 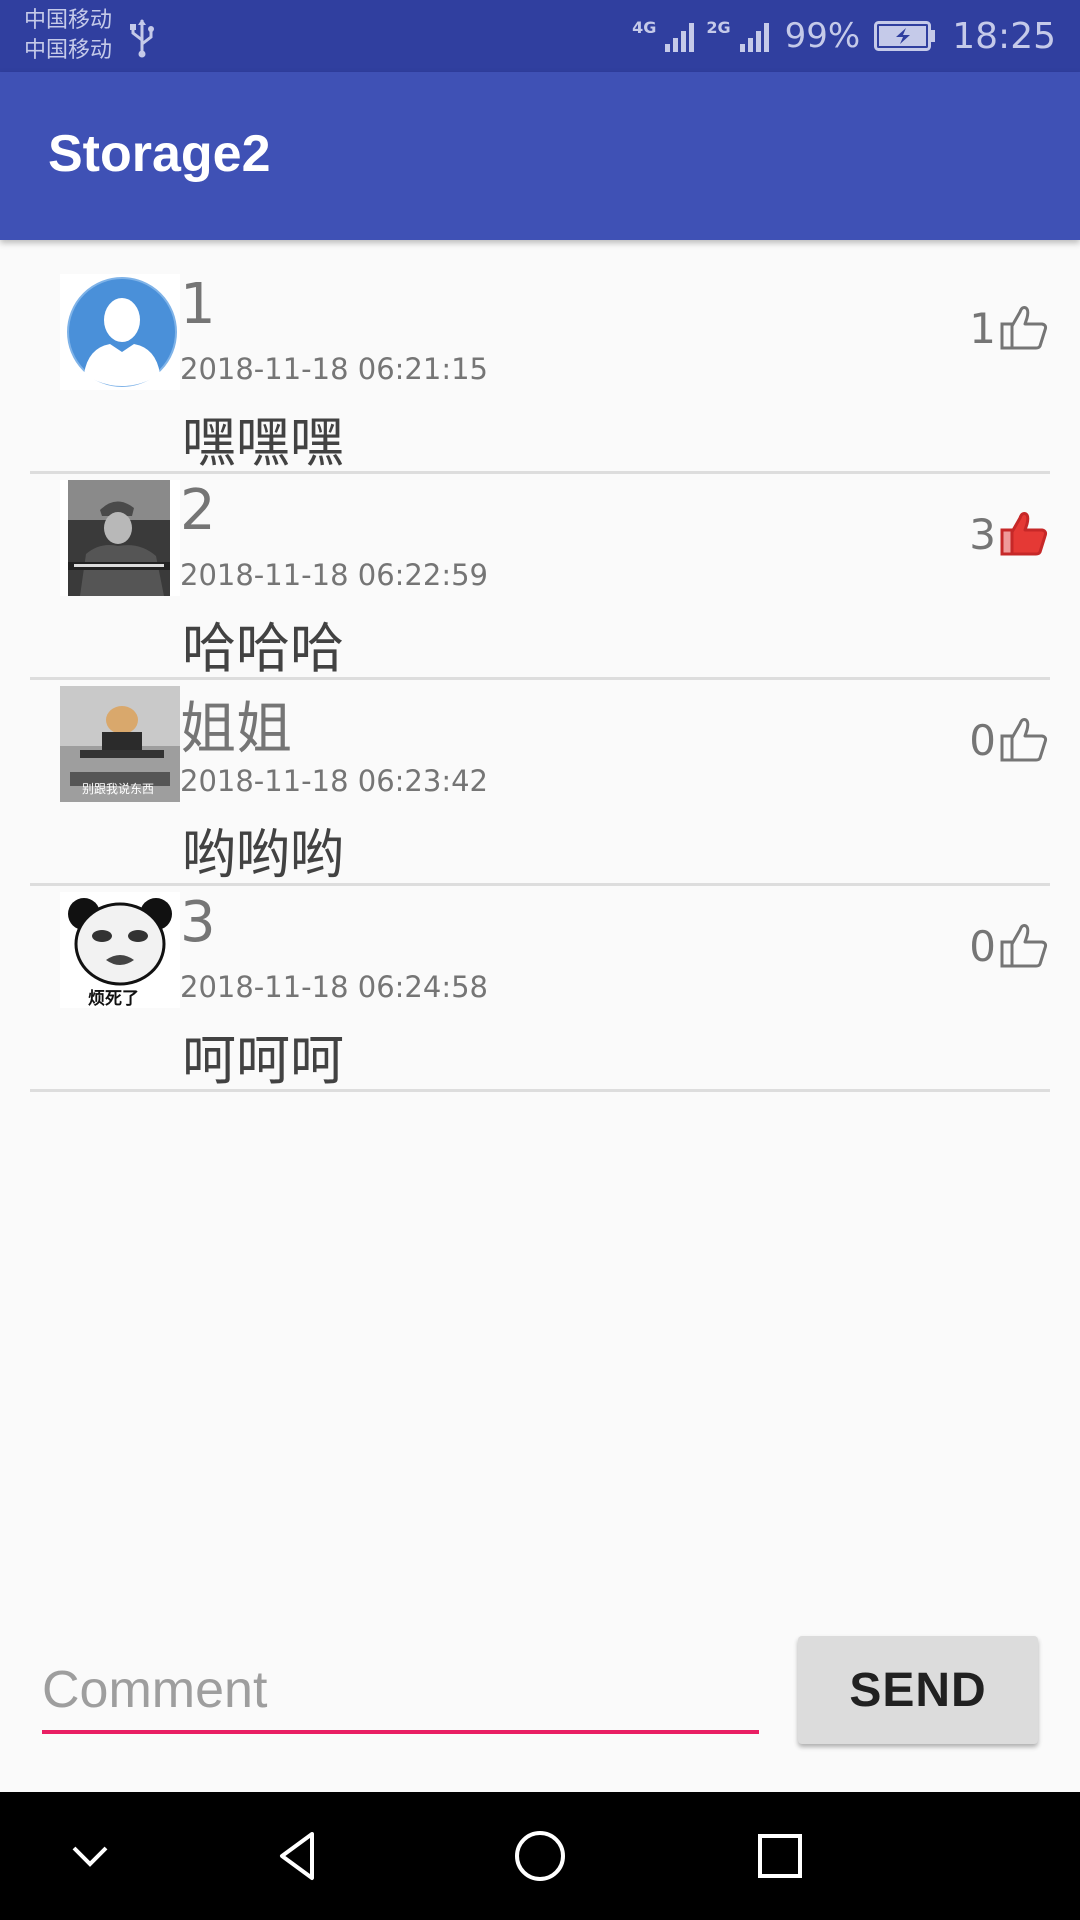 I want to click on soldier-photo-avatar, so click(x=120, y=538).